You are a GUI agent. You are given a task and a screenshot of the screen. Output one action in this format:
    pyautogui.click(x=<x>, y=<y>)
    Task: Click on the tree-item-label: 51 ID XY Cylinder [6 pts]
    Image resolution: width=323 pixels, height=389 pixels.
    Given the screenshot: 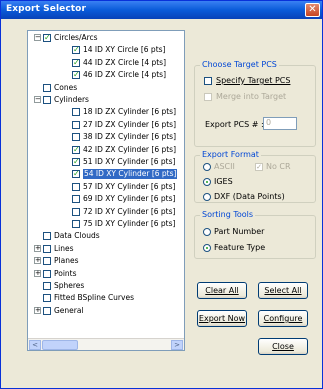 What is the action you would take?
    pyautogui.click(x=129, y=161)
    